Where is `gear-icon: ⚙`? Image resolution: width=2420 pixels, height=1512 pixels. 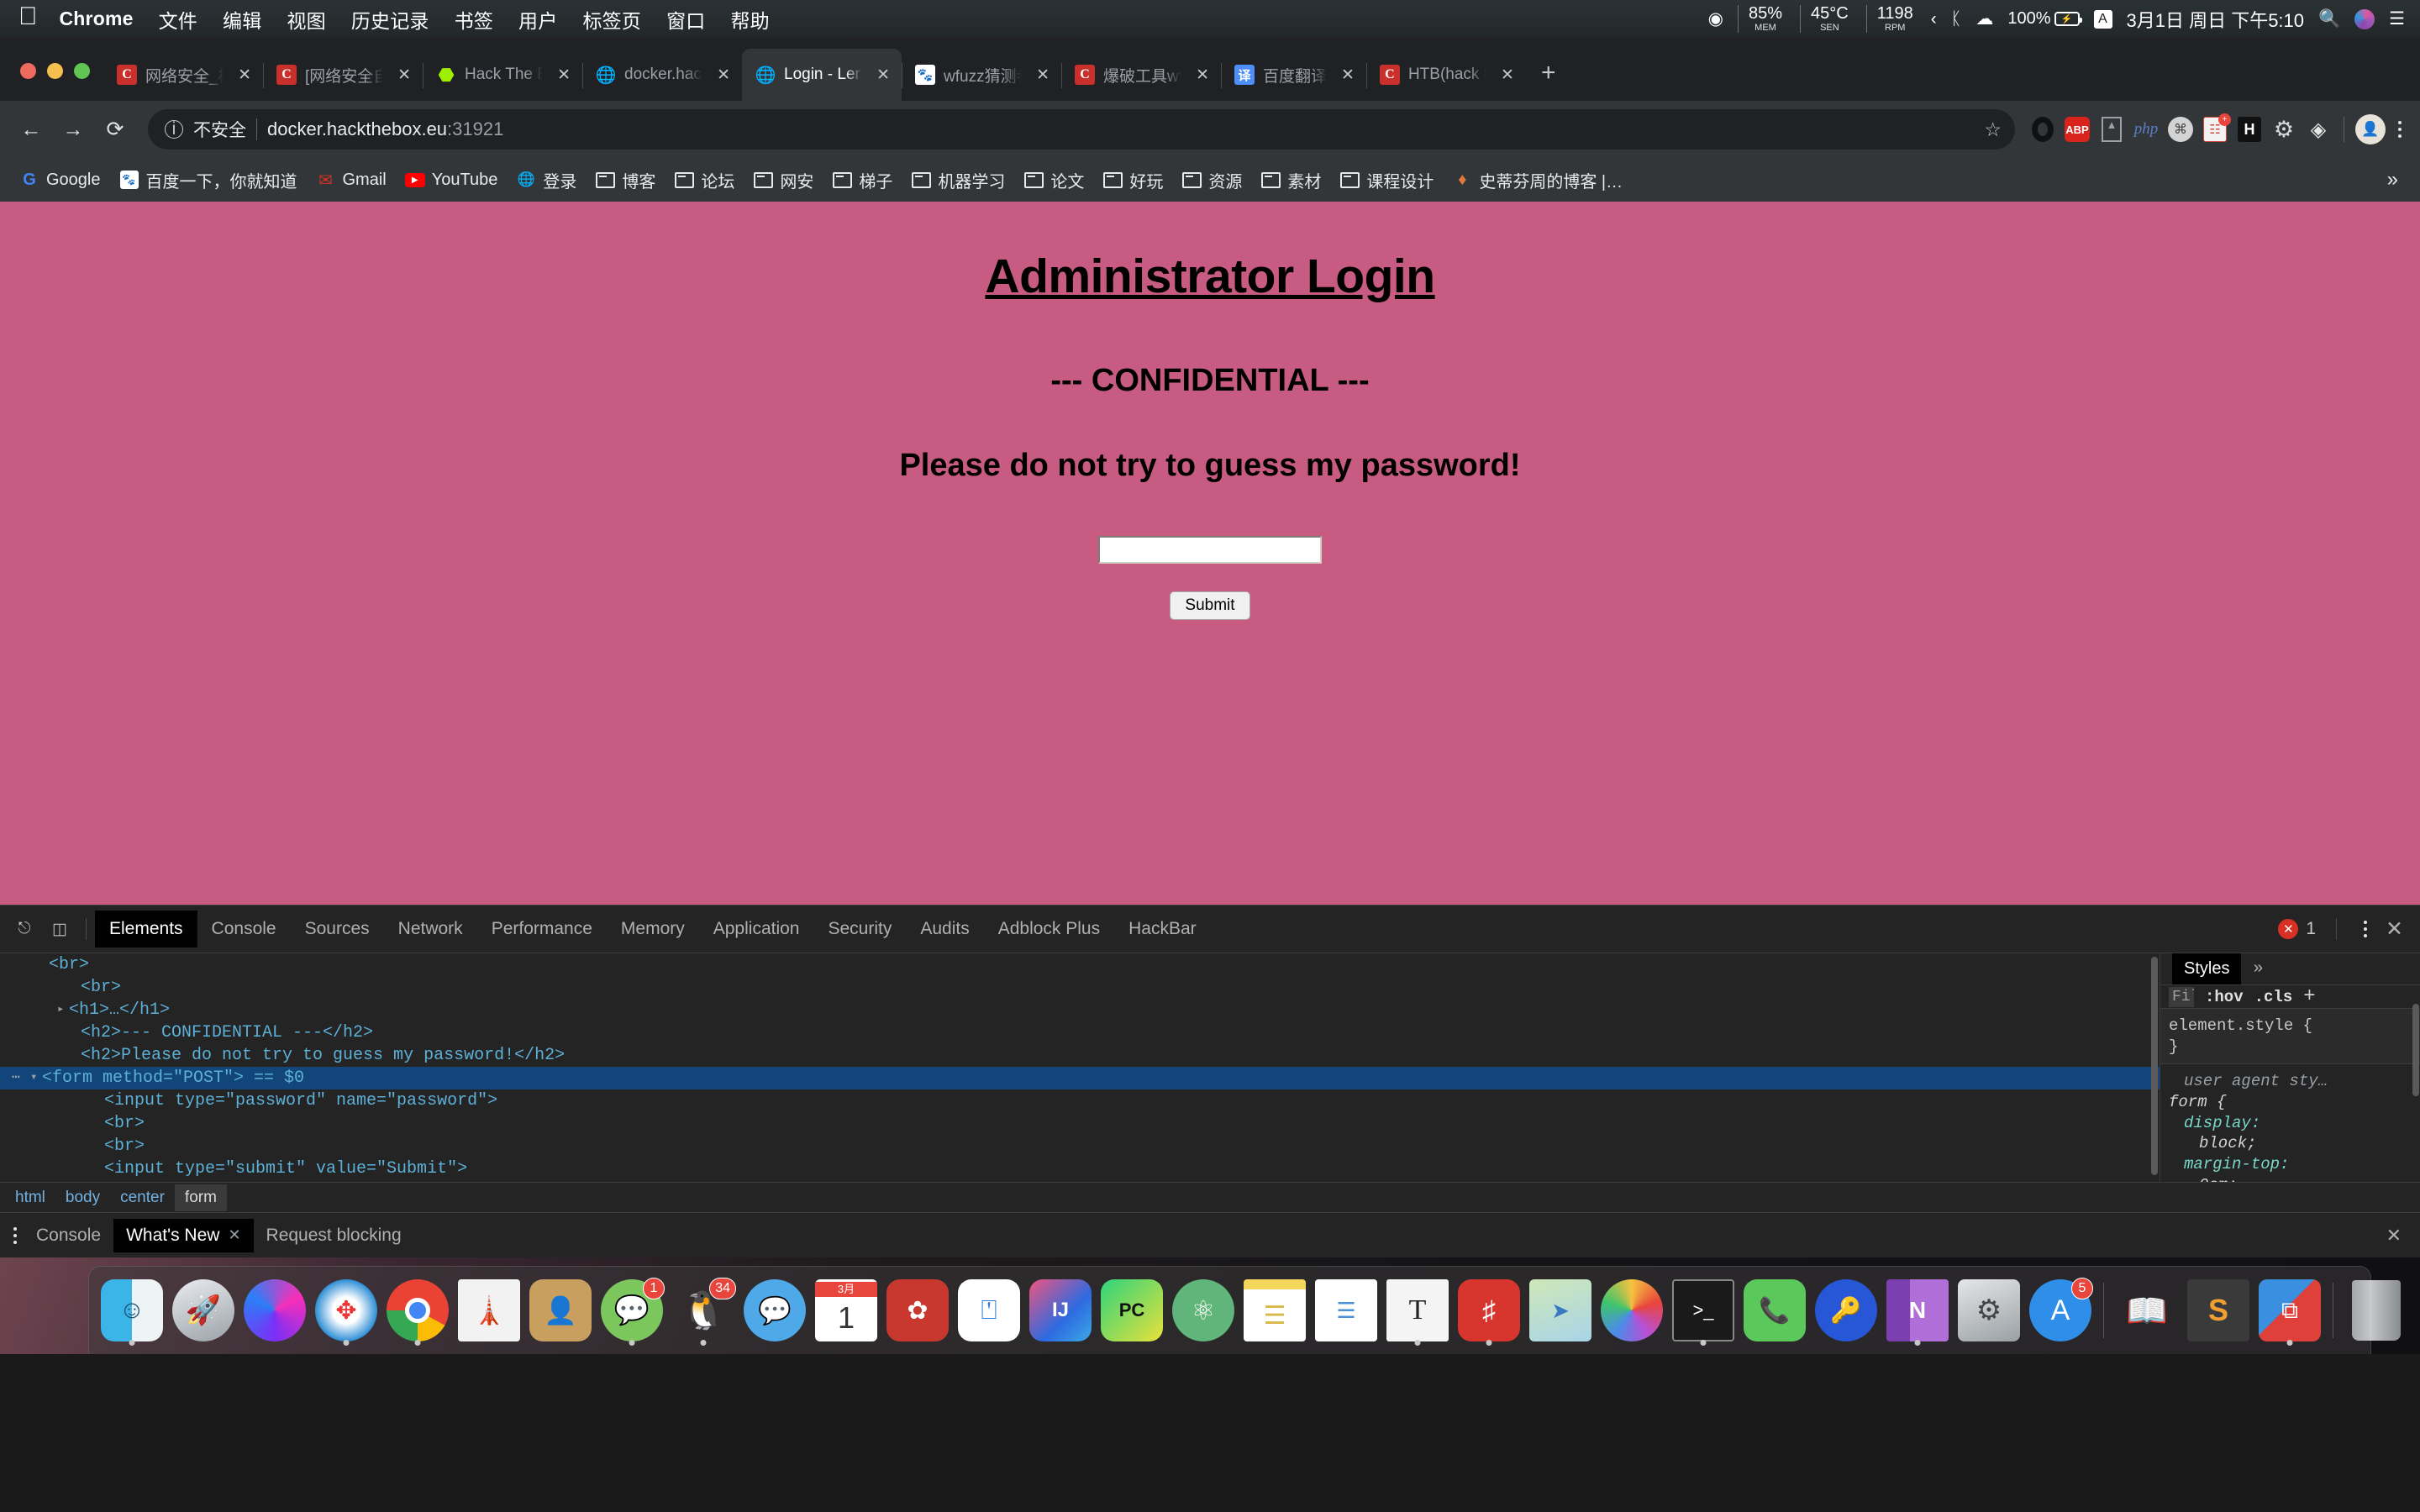 gear-icon: ⚙ is located at coordinates (2284, 129).